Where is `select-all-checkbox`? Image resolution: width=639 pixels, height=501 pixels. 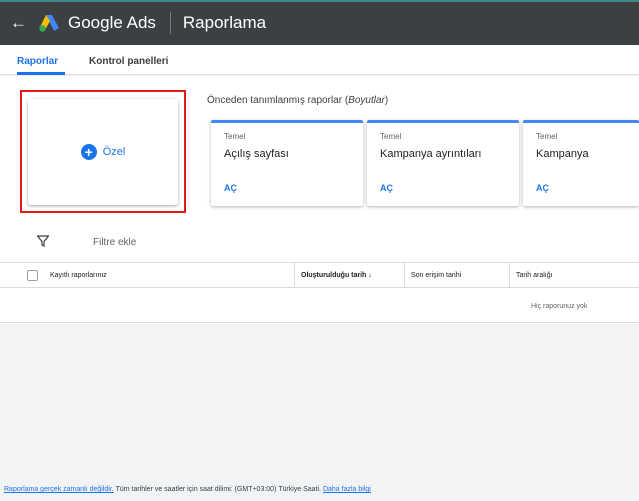 select-all-checkbox is located at coordinates (32, 275).